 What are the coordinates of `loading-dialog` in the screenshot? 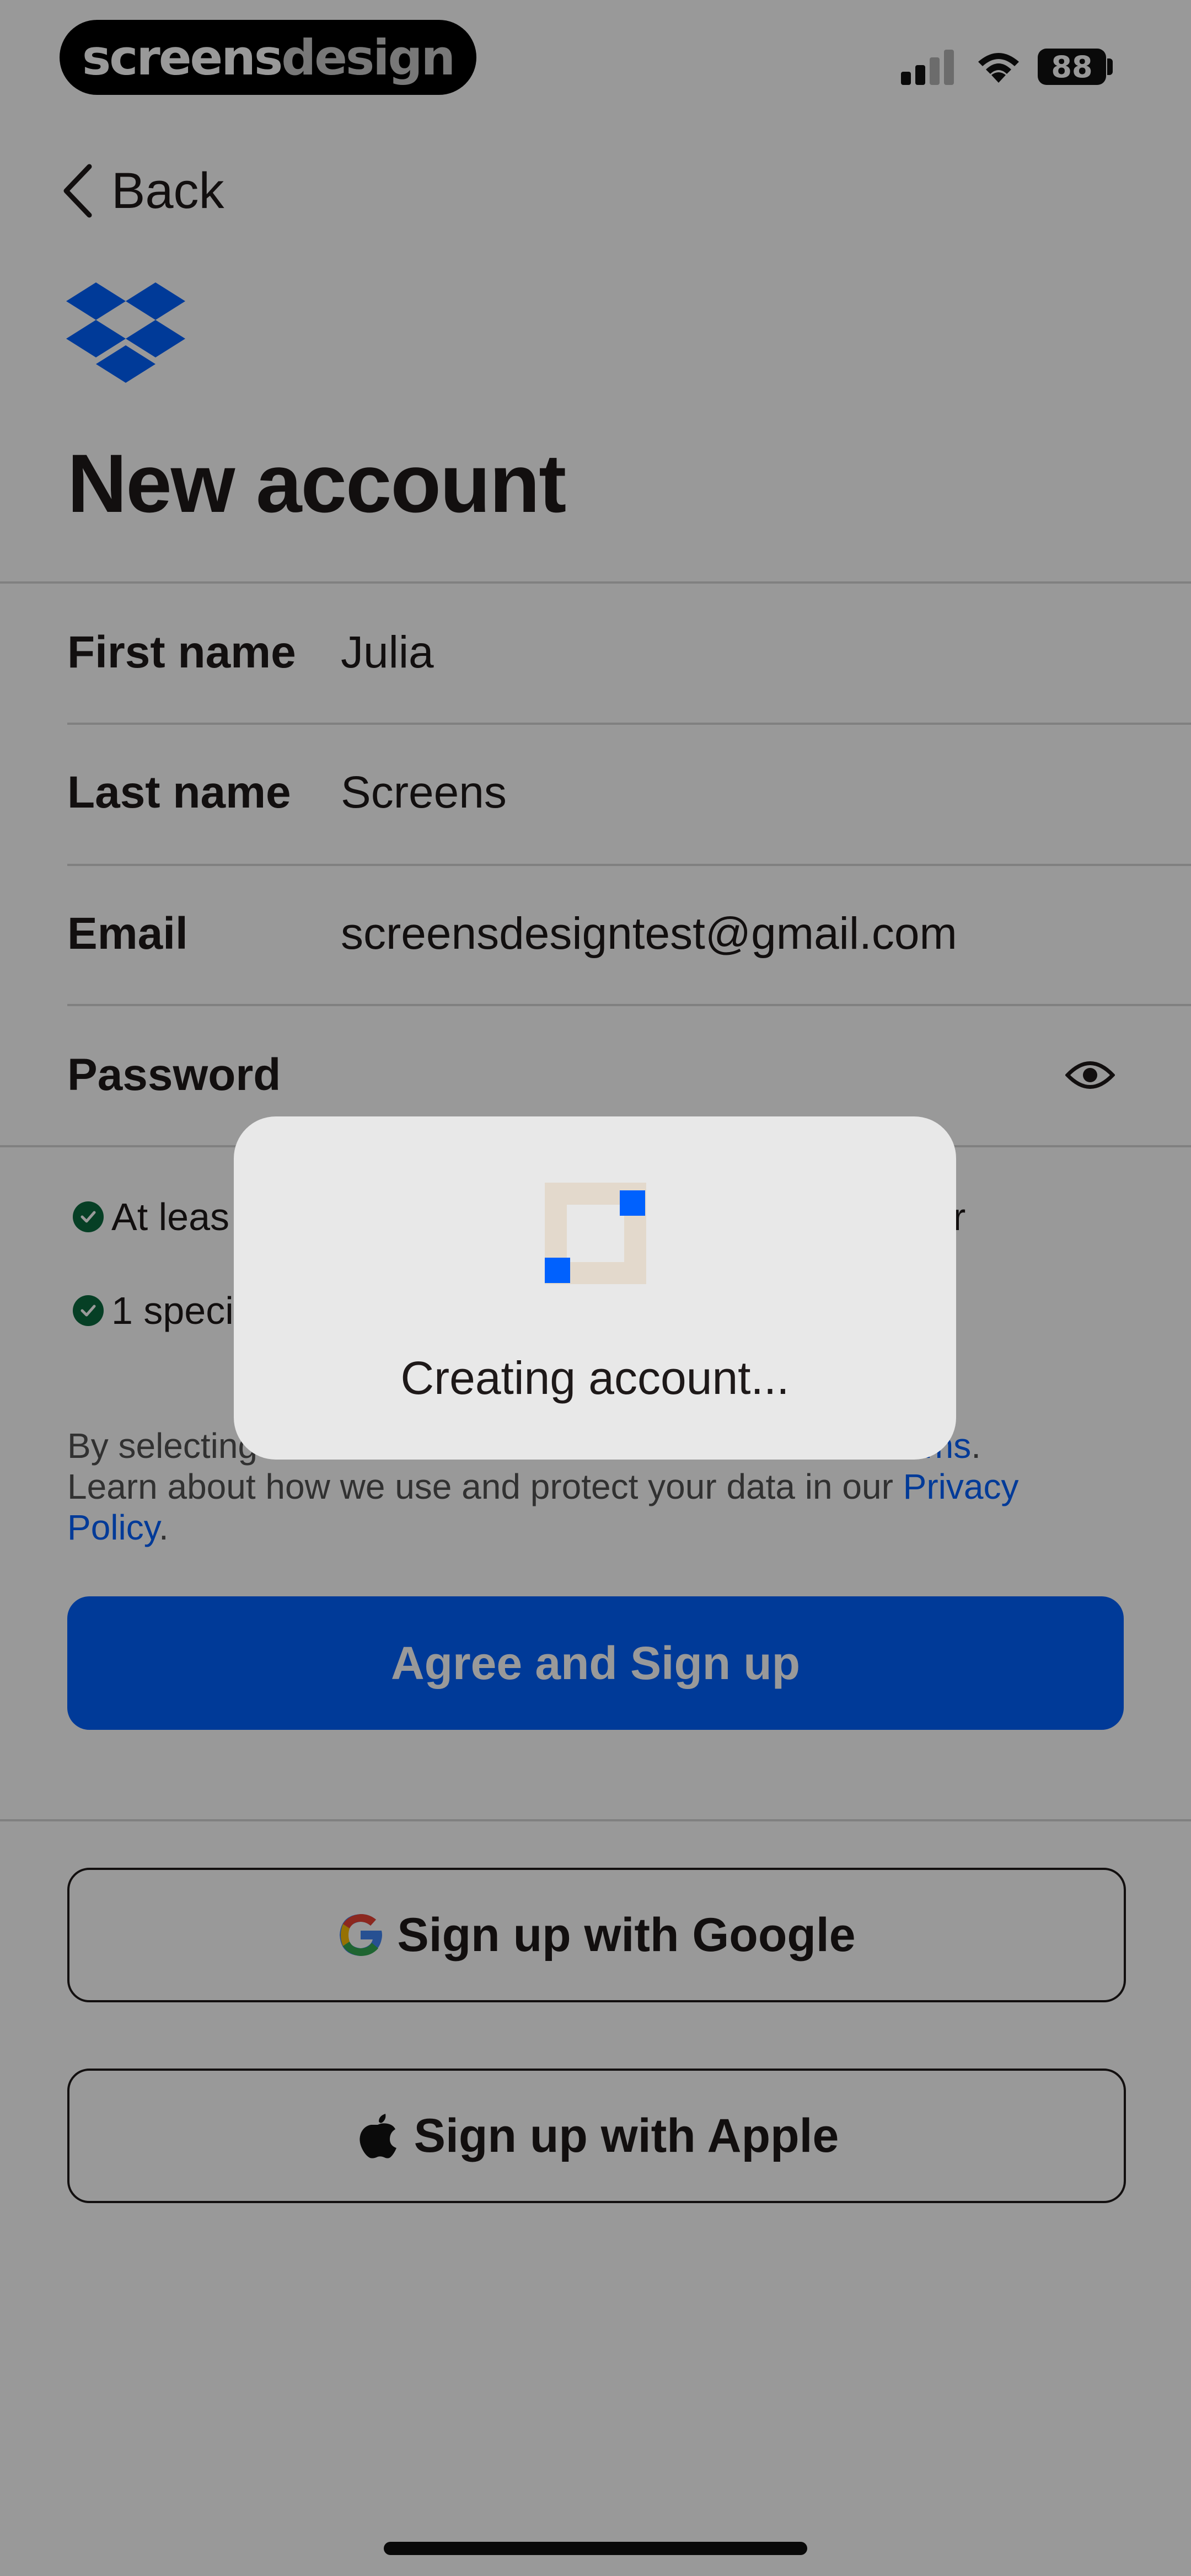 It's located at (595, 1288).